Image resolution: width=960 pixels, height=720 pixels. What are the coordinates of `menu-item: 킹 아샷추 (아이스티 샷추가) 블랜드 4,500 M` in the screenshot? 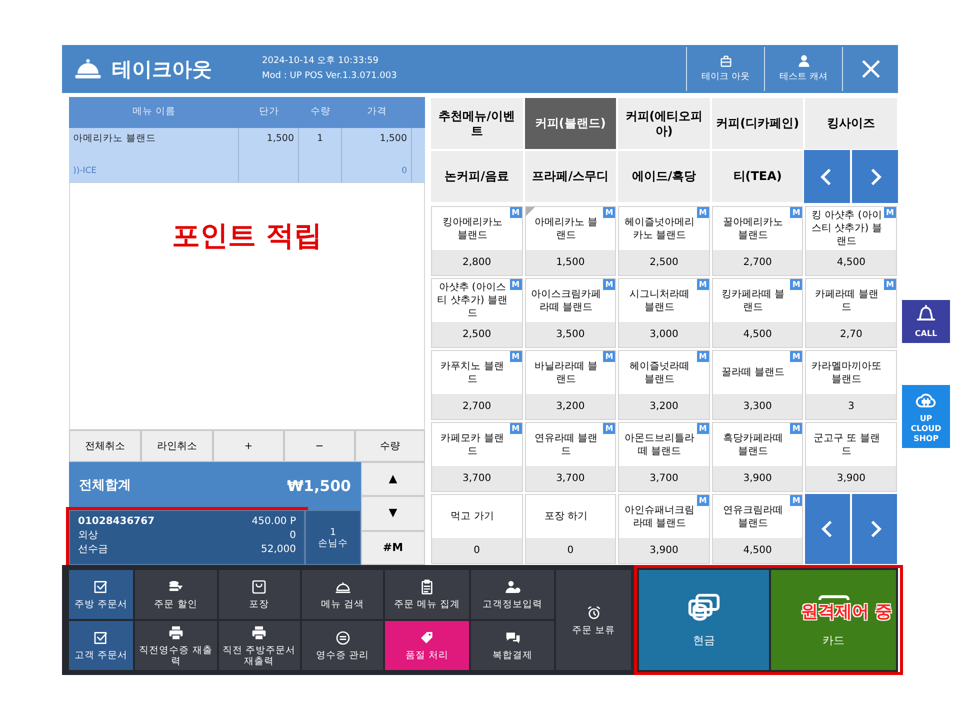 It's located at (851, 241).